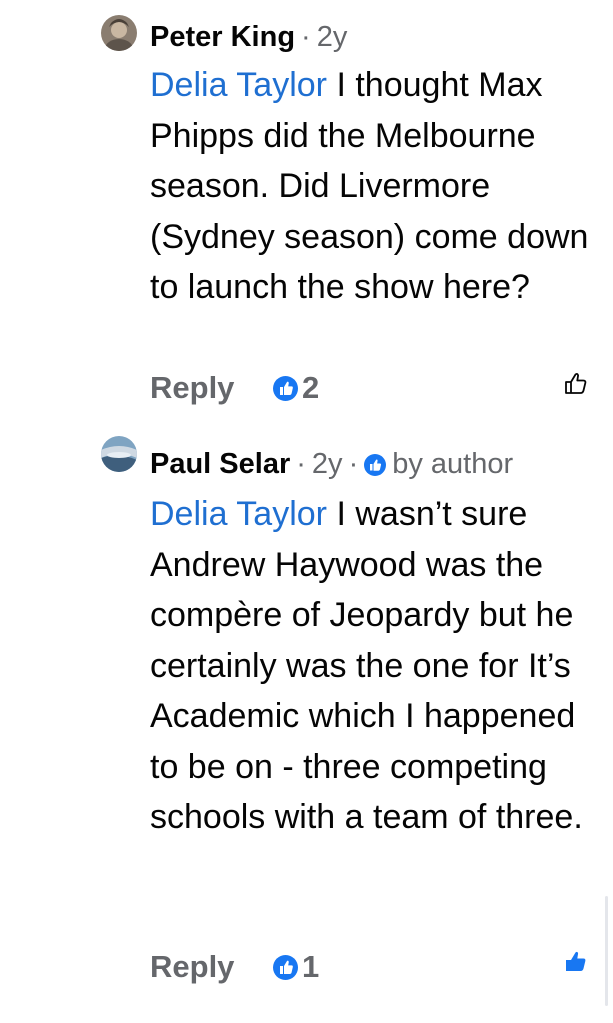 This screenshot has width=613, height=1023. What do you see at coordinates (220, 464) in the screenshot?
I see `author-name: Paul Selar` at bounding box center [220, 464].